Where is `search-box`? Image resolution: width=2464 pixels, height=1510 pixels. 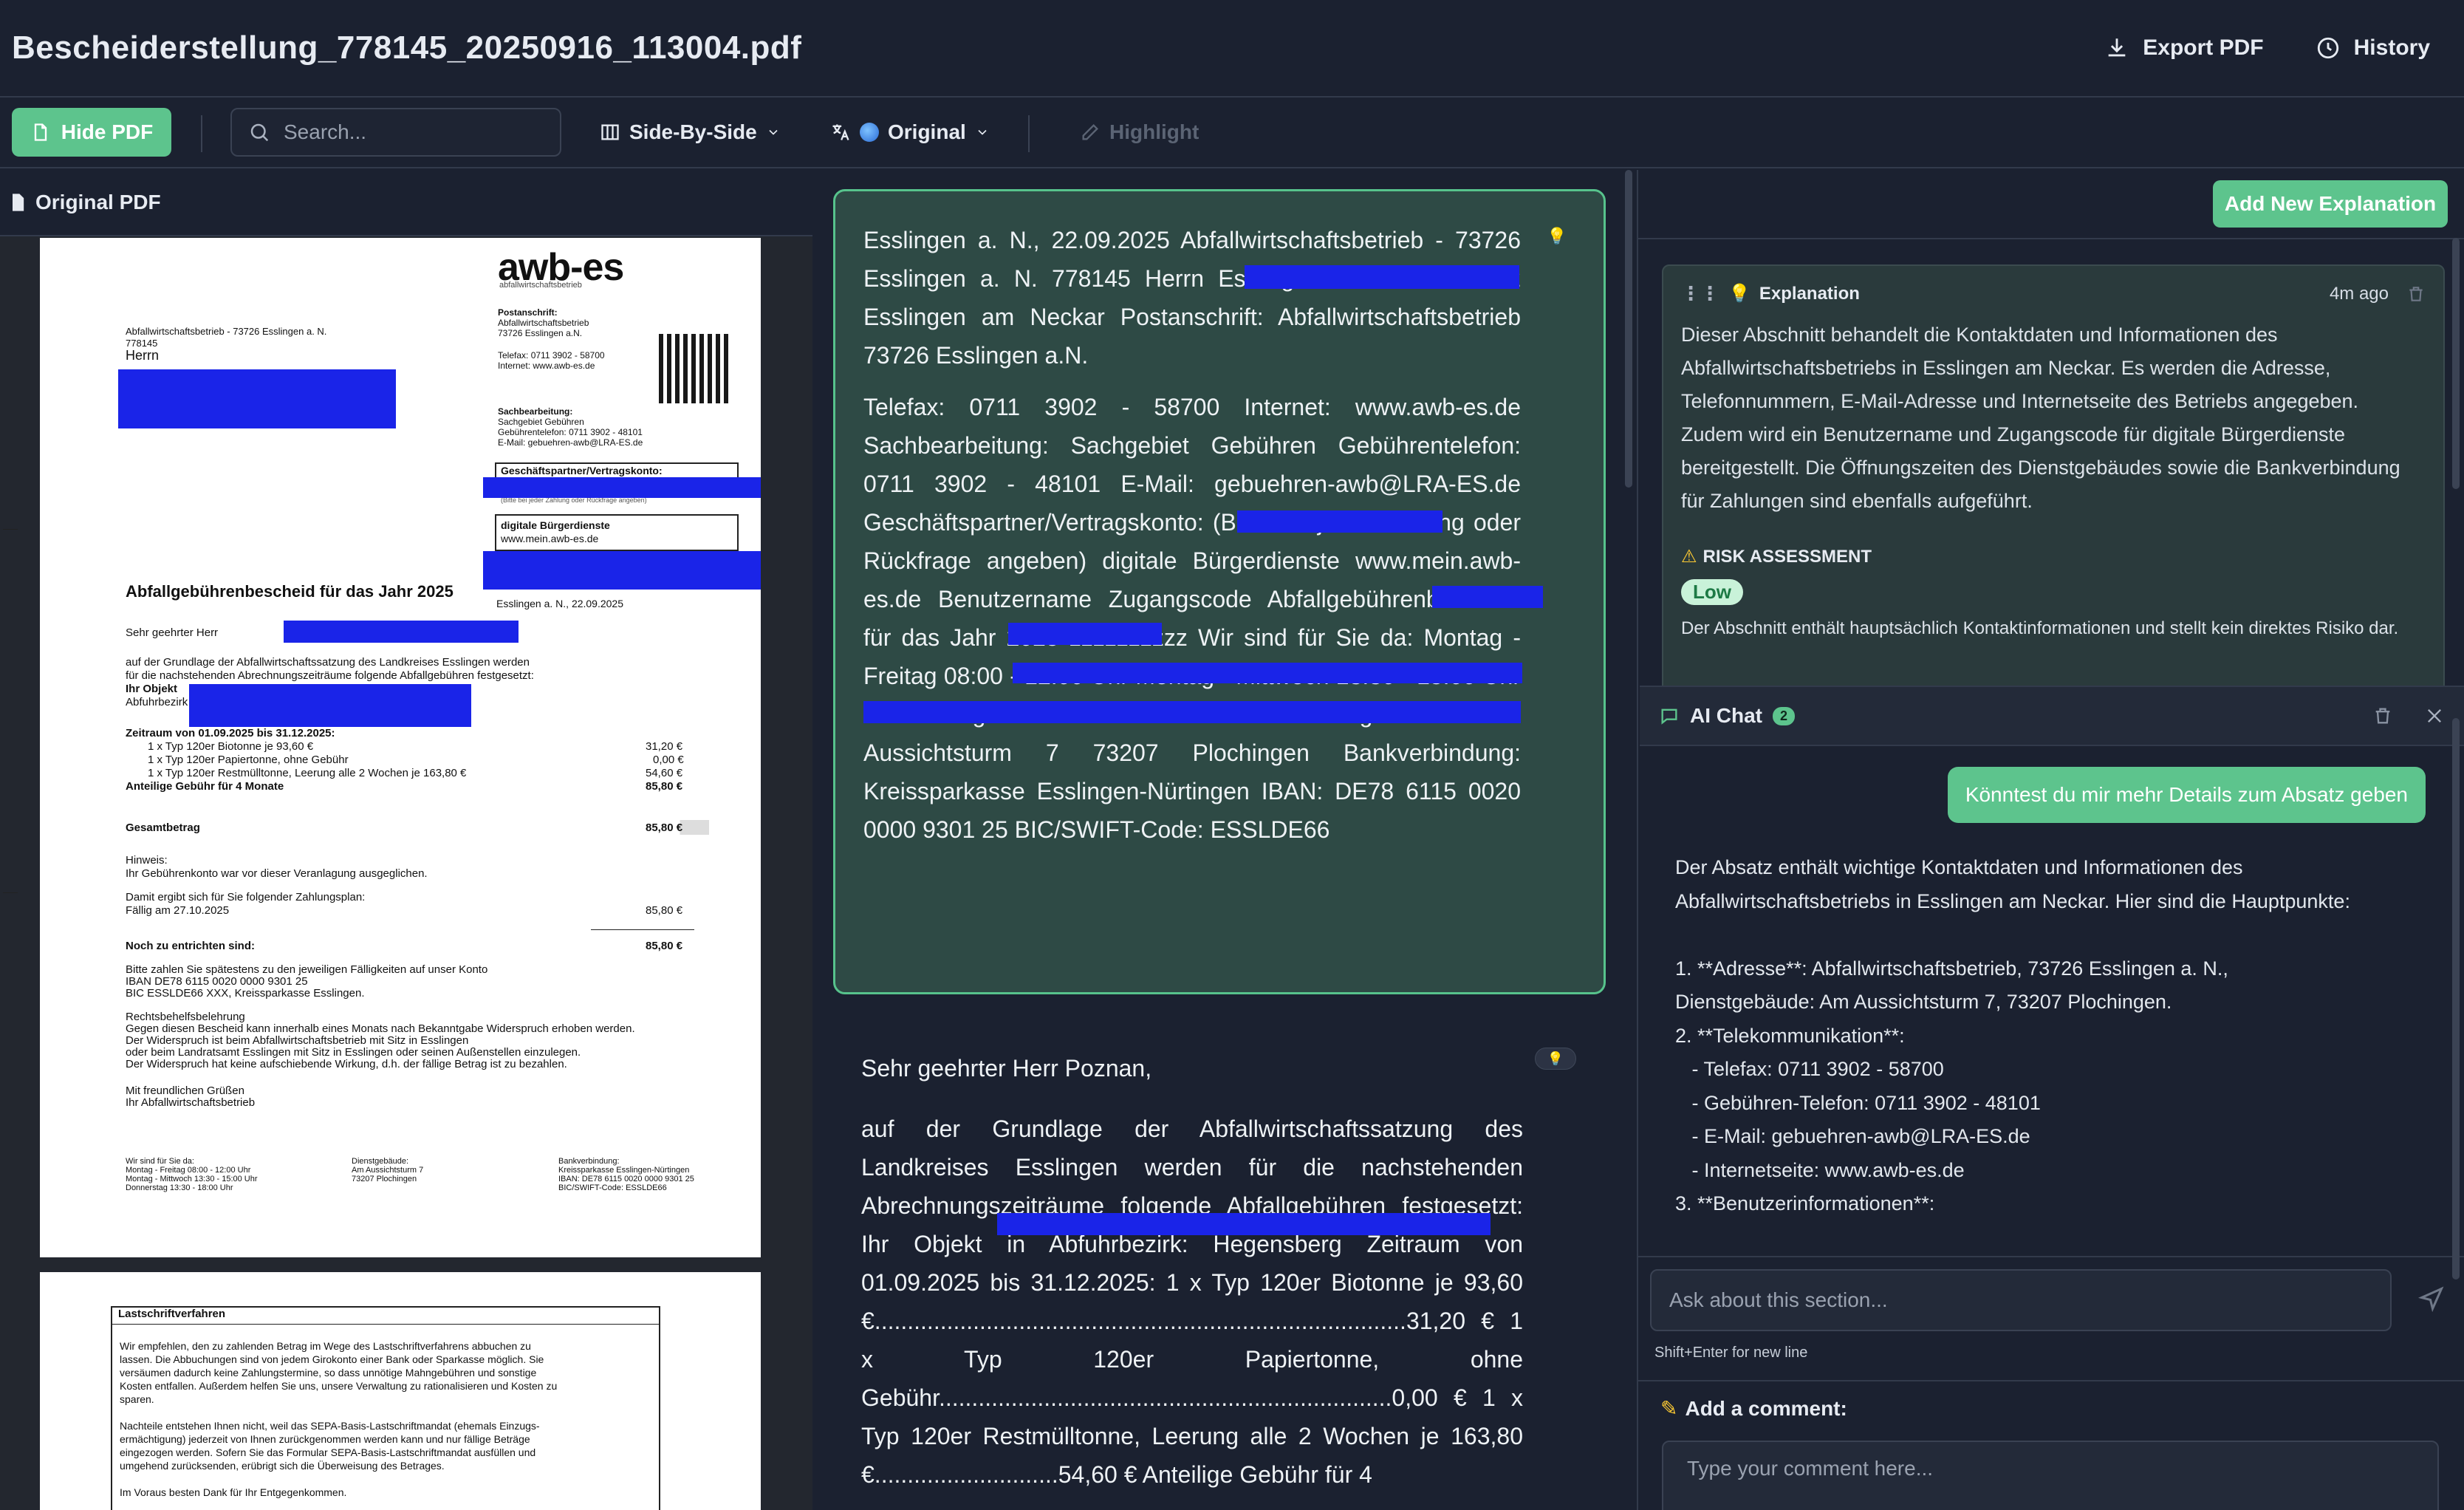 search-box is located at coordinates (395, 132).